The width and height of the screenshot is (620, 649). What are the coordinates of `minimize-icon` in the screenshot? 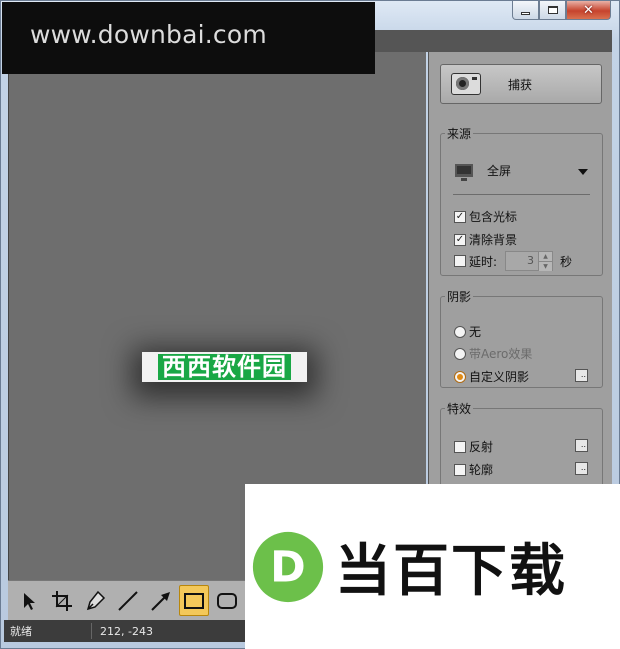 It's located at (525, 13).